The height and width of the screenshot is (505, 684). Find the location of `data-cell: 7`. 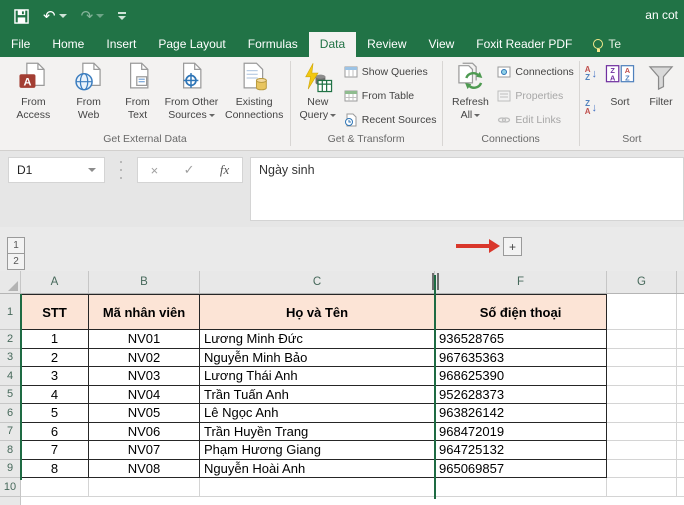

data-cell: 7 is located at coordinates (55, 450).